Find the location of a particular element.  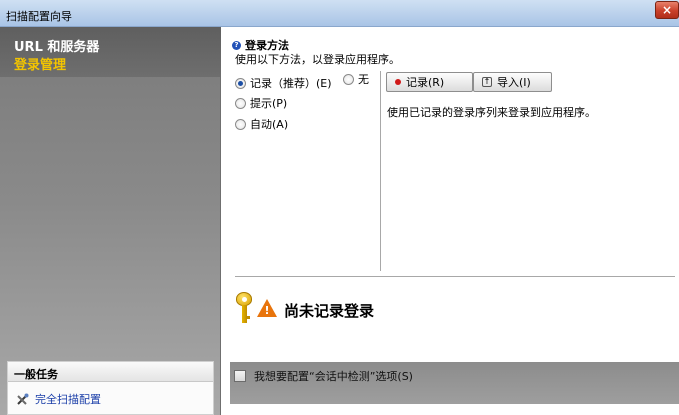

radio-prompt-button is located at coordinates (240, 103).